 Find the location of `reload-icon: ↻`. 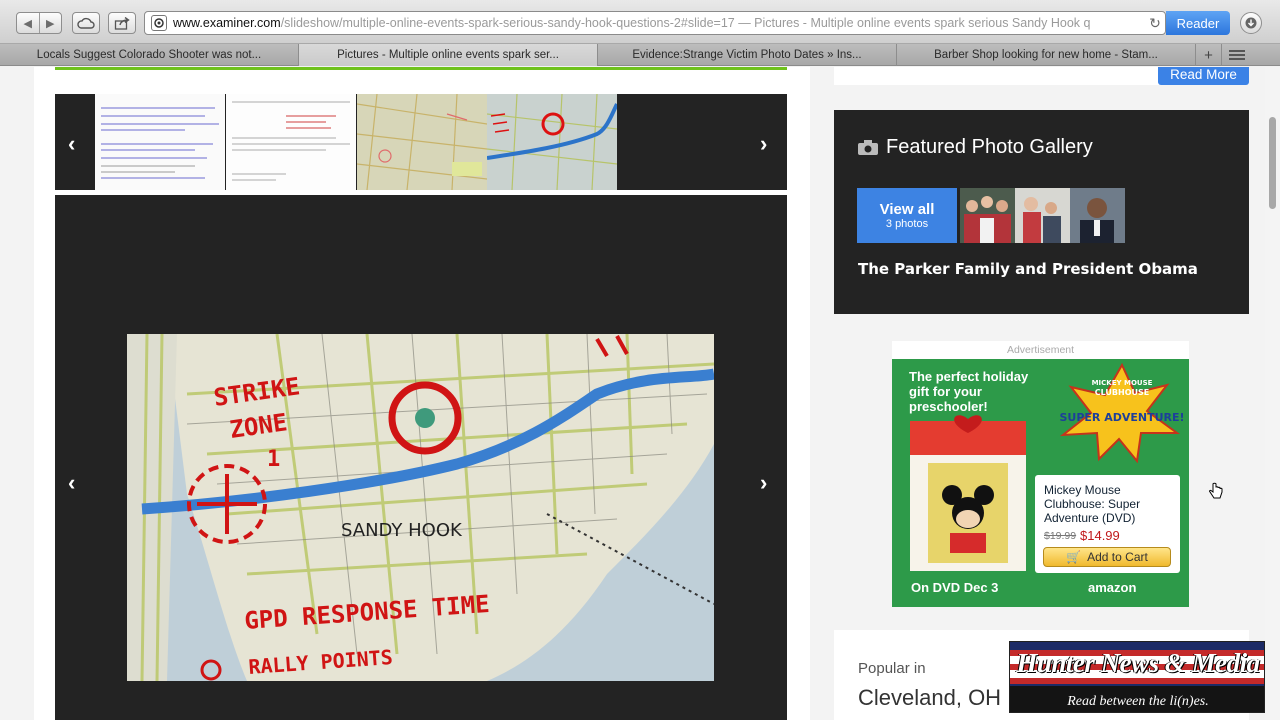

reload-icon: ↻ is located at coordinates (1155, 23).